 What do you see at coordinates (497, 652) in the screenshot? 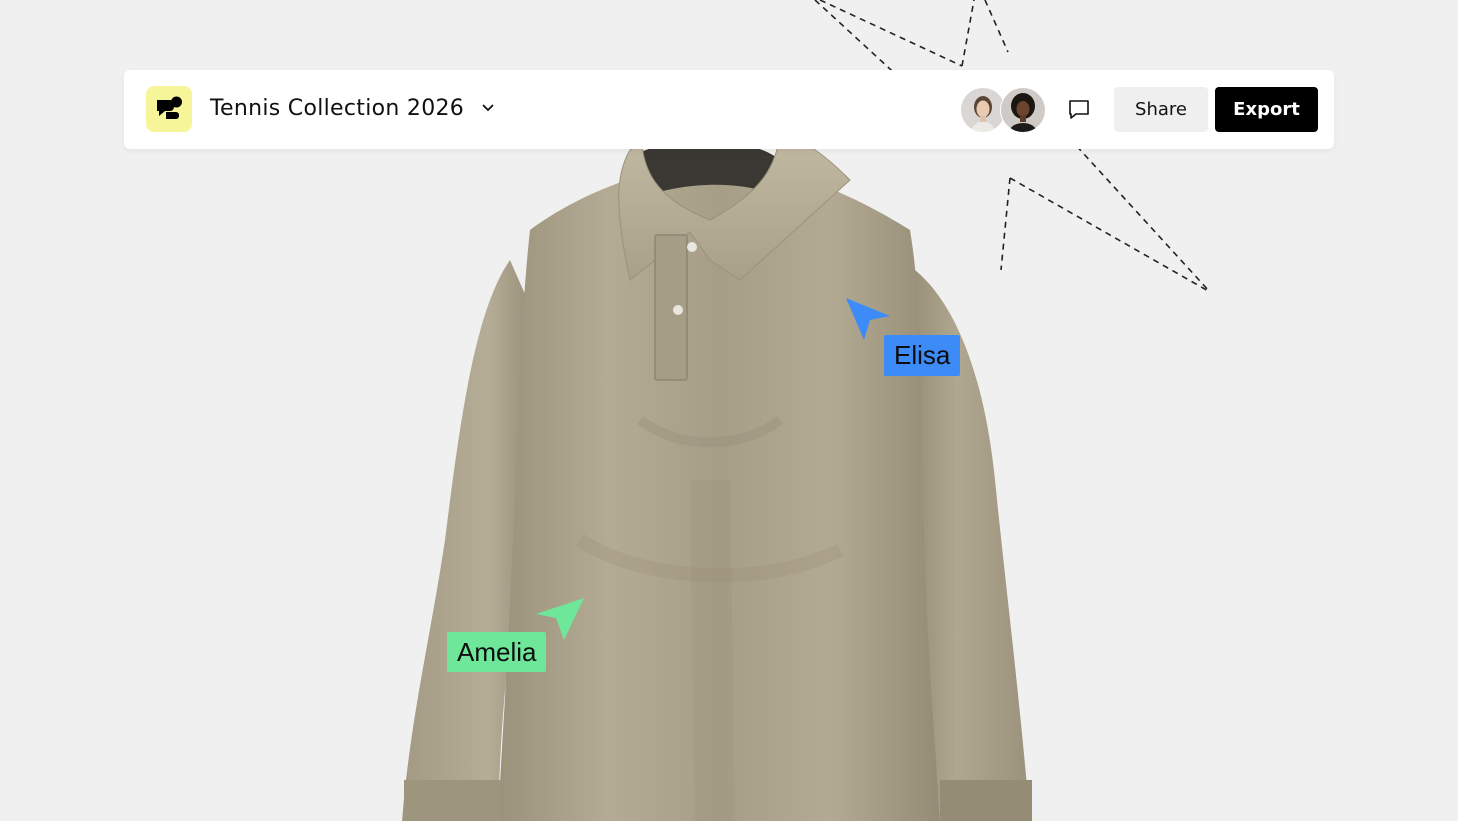
I see `cursor-label-amelia: Amelia` at bounding box center [497, 652].